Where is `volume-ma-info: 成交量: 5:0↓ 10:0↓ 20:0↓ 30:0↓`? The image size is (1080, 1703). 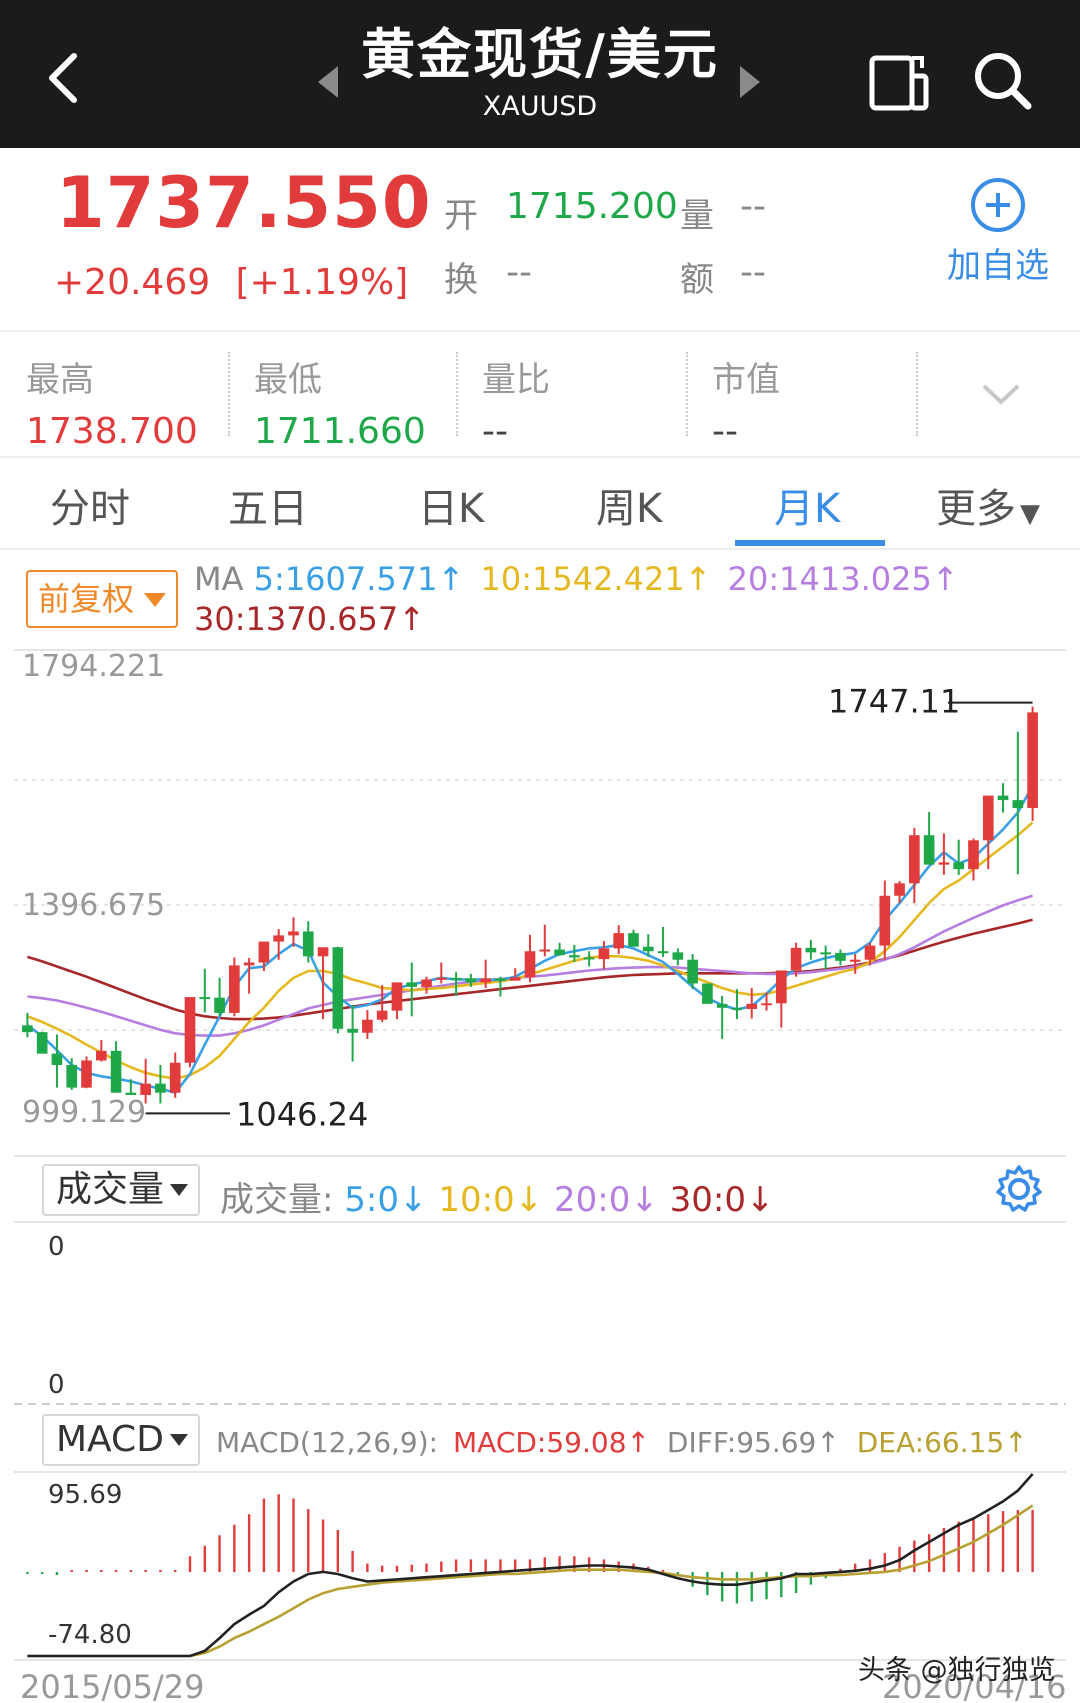 volume-ma-info: 成交量: 5:0↓ 10:0↓ 20:0↓ 30:0↓ is located at coordinates (497, 1196).